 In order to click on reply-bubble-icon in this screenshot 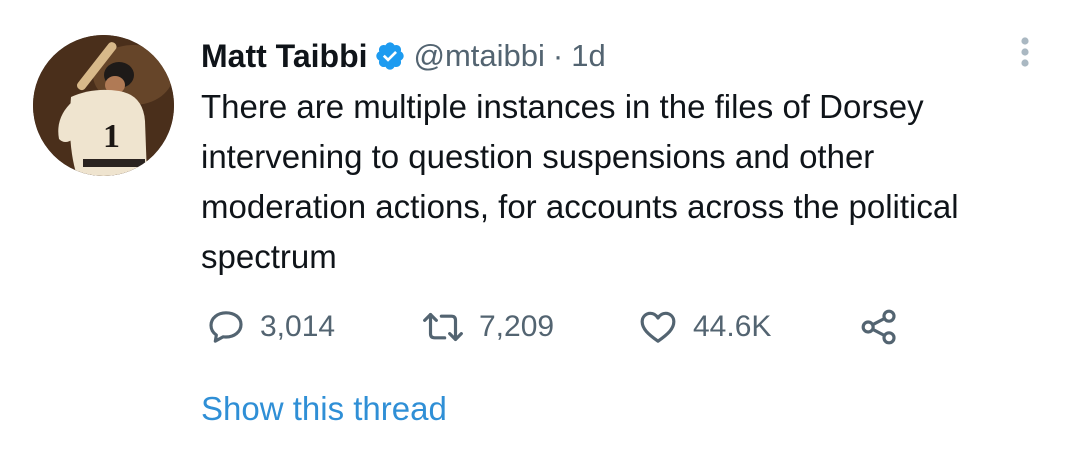, I will do `click(226, 327)`.